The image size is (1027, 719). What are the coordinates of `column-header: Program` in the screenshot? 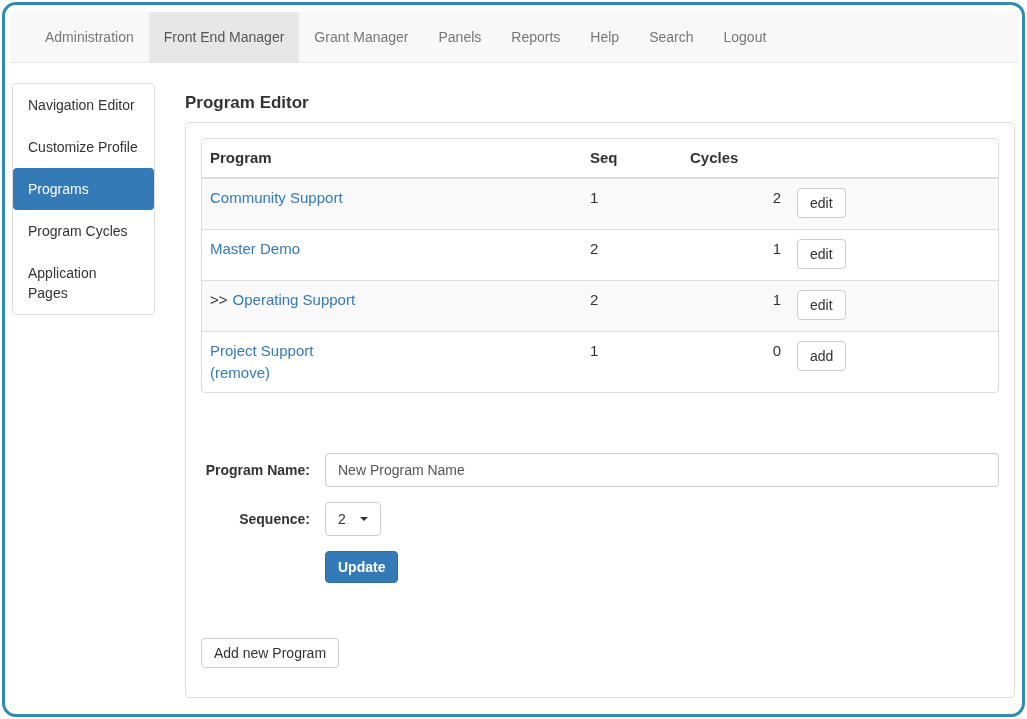 It's located at (241, 158).